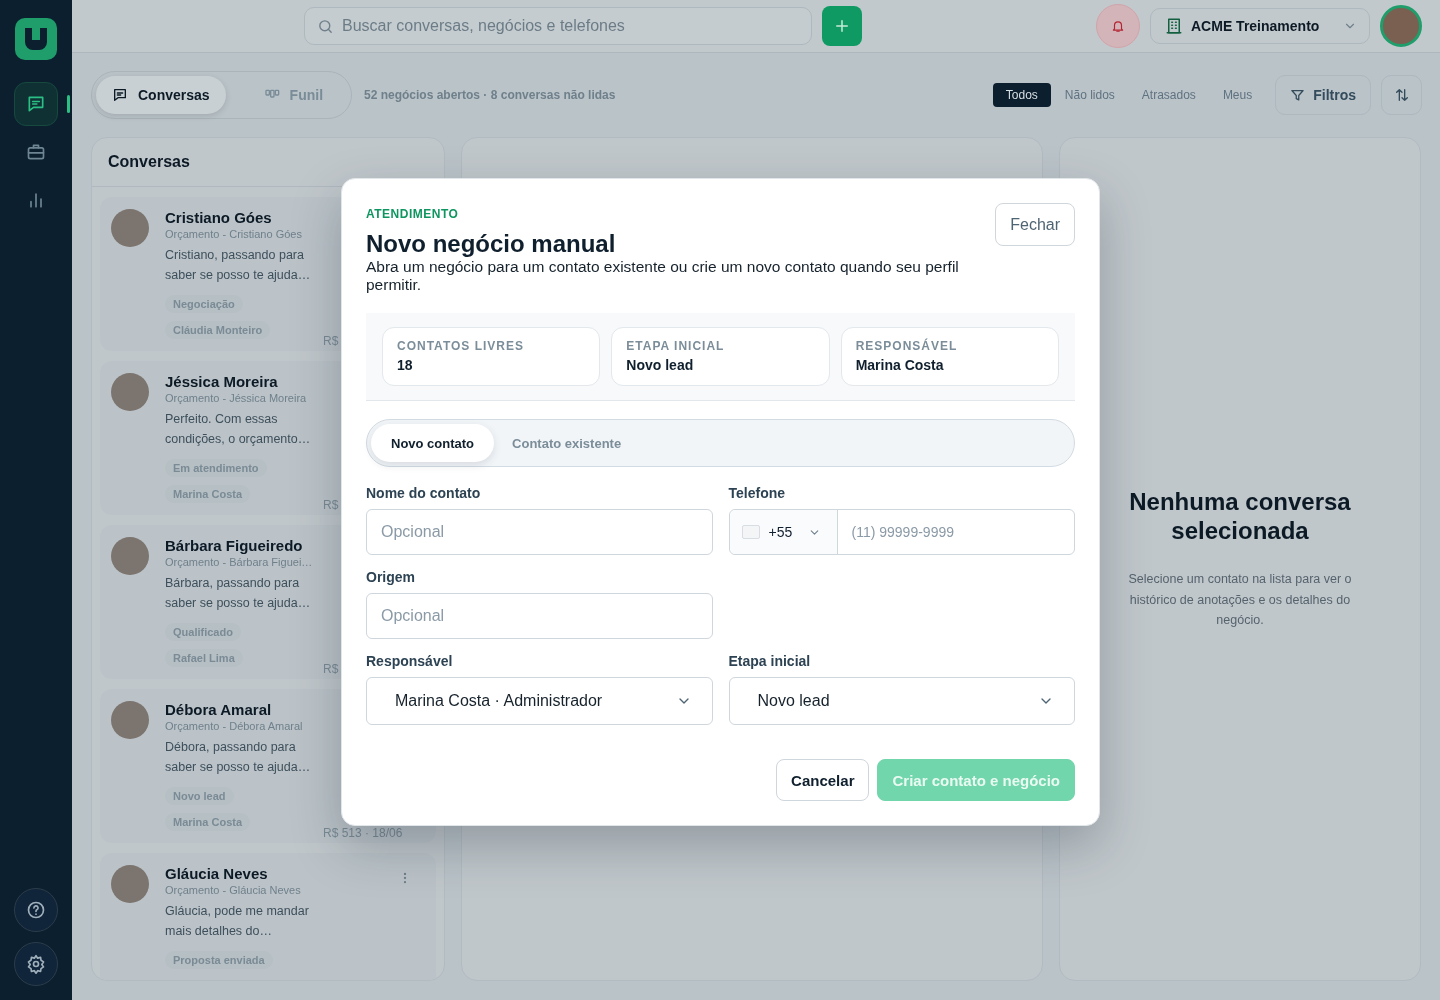 Image resolution: width=1440 pixels, height=1000 pixels. What do you see at coordinates (218, 709) in the screenshot?
I see `contact-name: Débora Amaral` at bounding box center [218, 709].